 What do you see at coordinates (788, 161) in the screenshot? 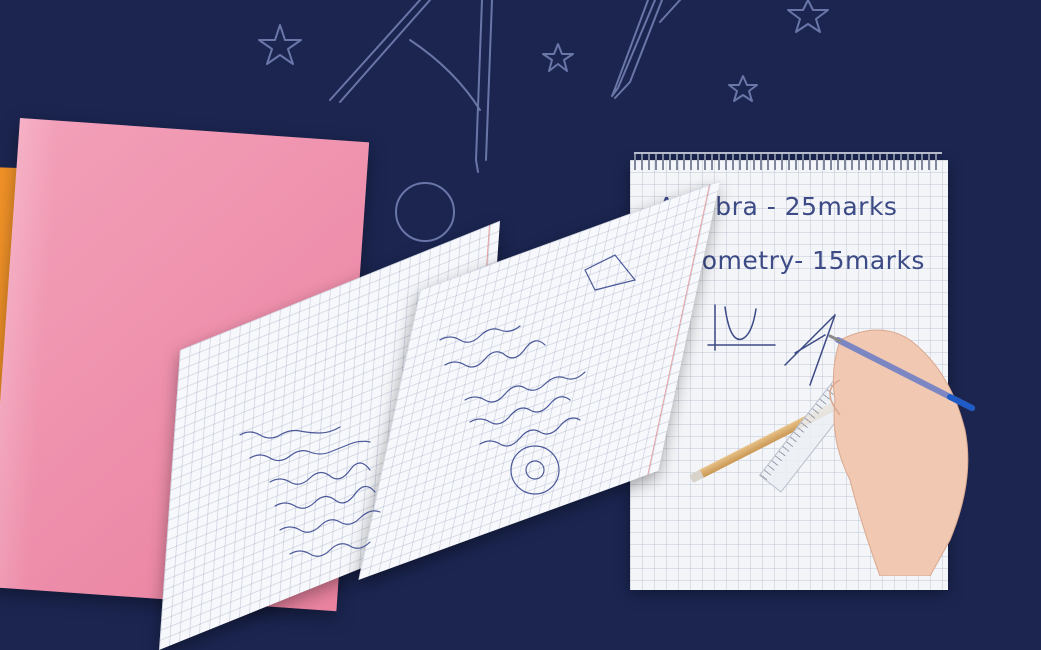
I see `spiral-binding` at bounding box center [788, 161].